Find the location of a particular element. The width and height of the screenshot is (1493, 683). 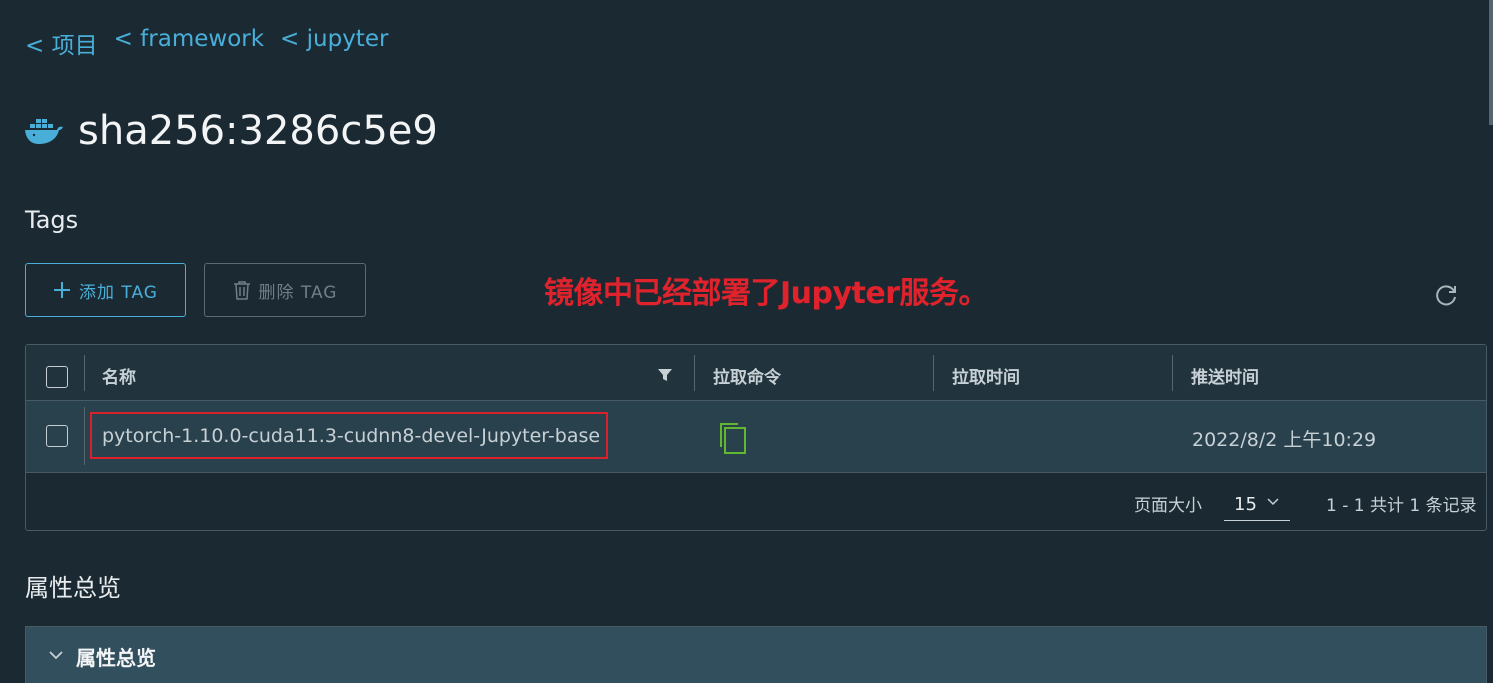

properties-section-title: 属性总览 is located at coordinates (73, 588).